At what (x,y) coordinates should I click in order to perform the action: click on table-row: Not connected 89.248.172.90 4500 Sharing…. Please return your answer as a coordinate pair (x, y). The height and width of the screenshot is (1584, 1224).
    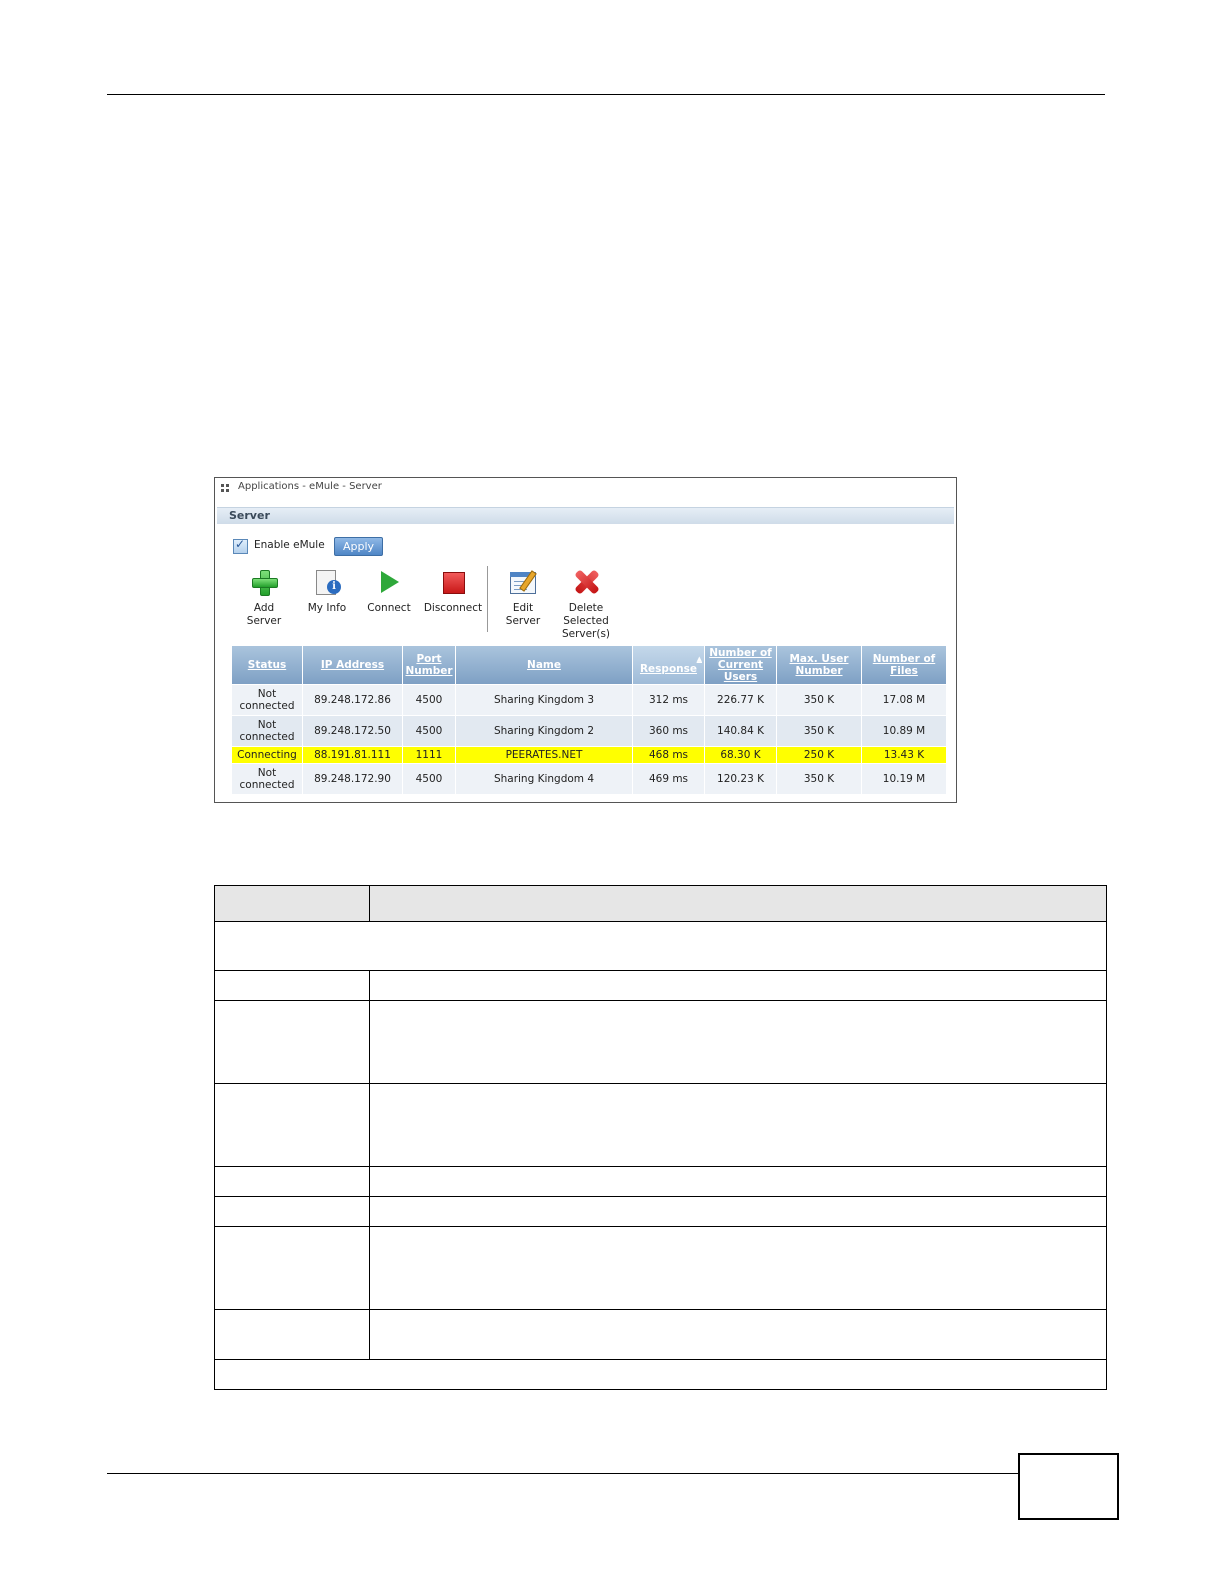
    Looking at the image, I should click on (589, 779).